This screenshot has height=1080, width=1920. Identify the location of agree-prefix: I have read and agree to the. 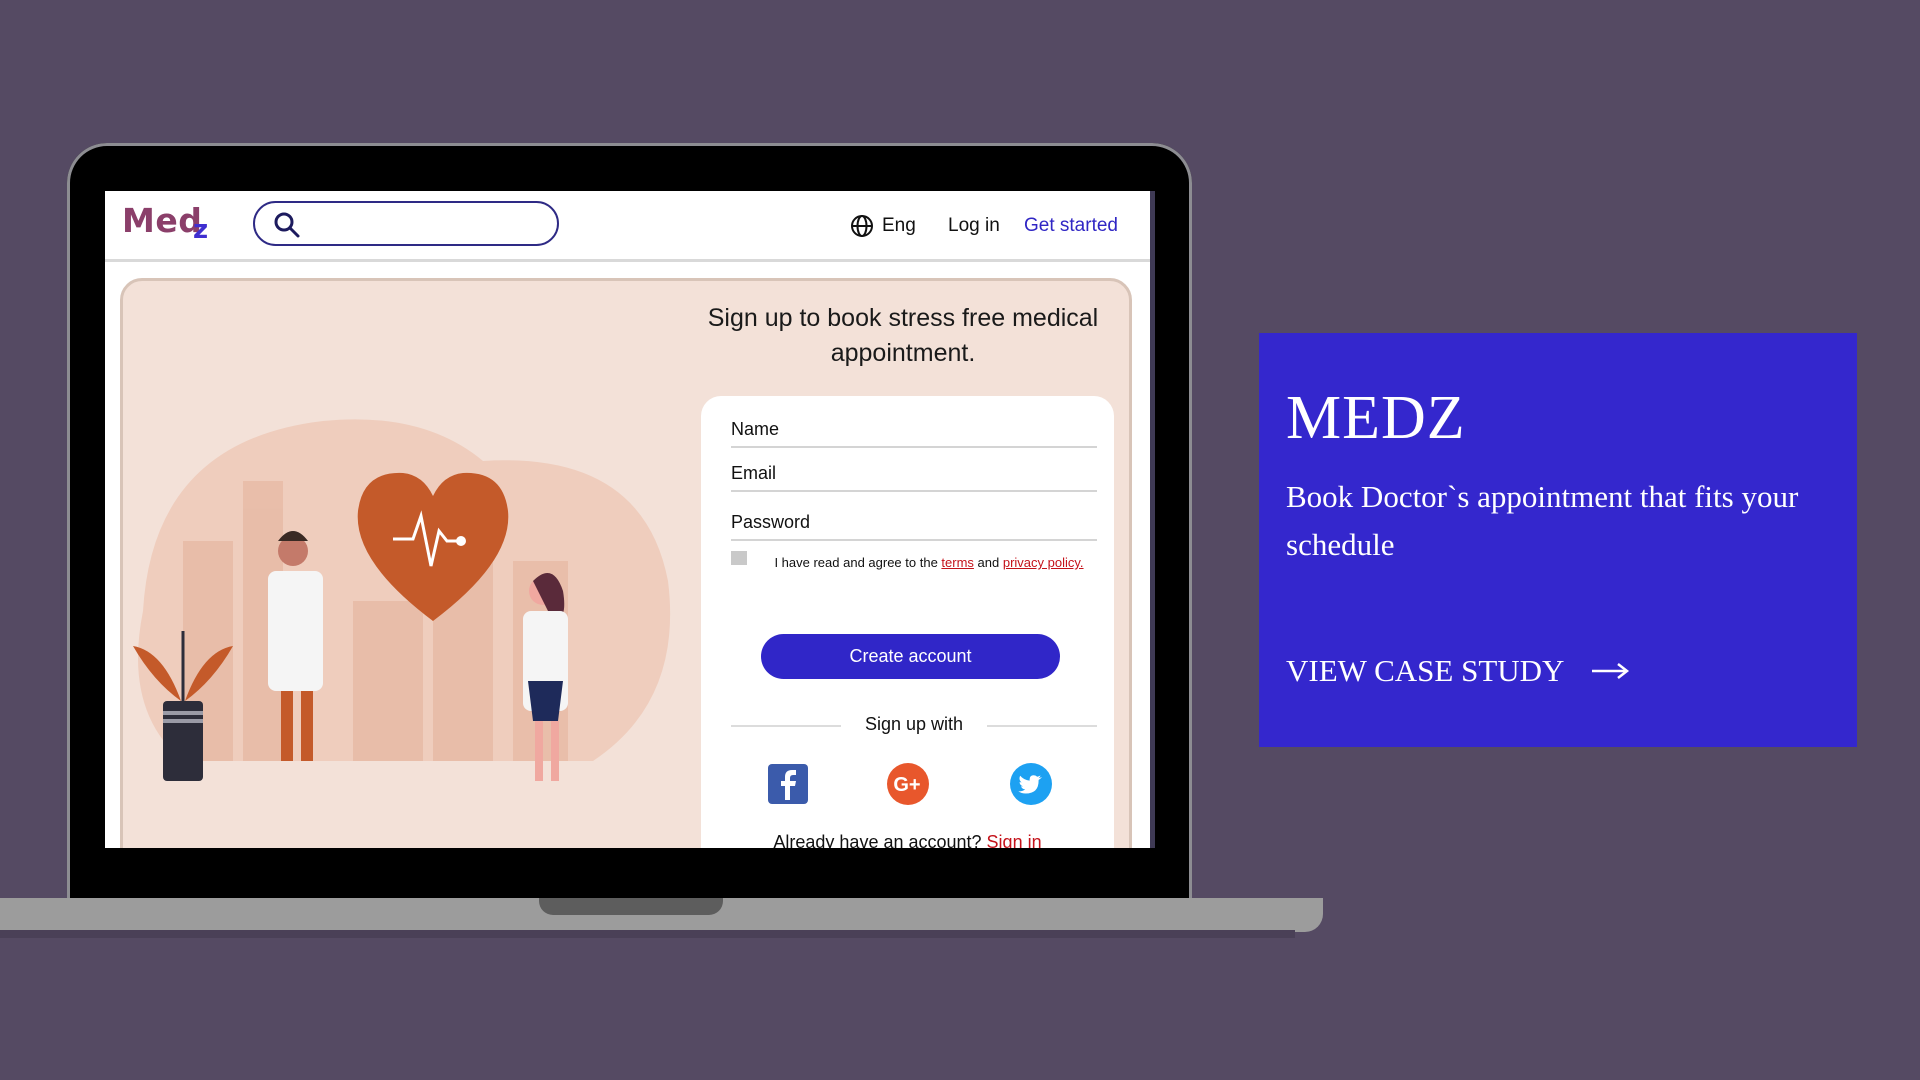
(858, 562).